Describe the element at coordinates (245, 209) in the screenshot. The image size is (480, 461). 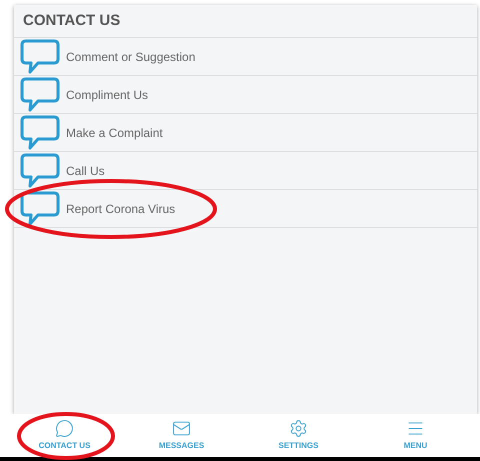
I see `contact-option: Report Corona Virus` at that location.